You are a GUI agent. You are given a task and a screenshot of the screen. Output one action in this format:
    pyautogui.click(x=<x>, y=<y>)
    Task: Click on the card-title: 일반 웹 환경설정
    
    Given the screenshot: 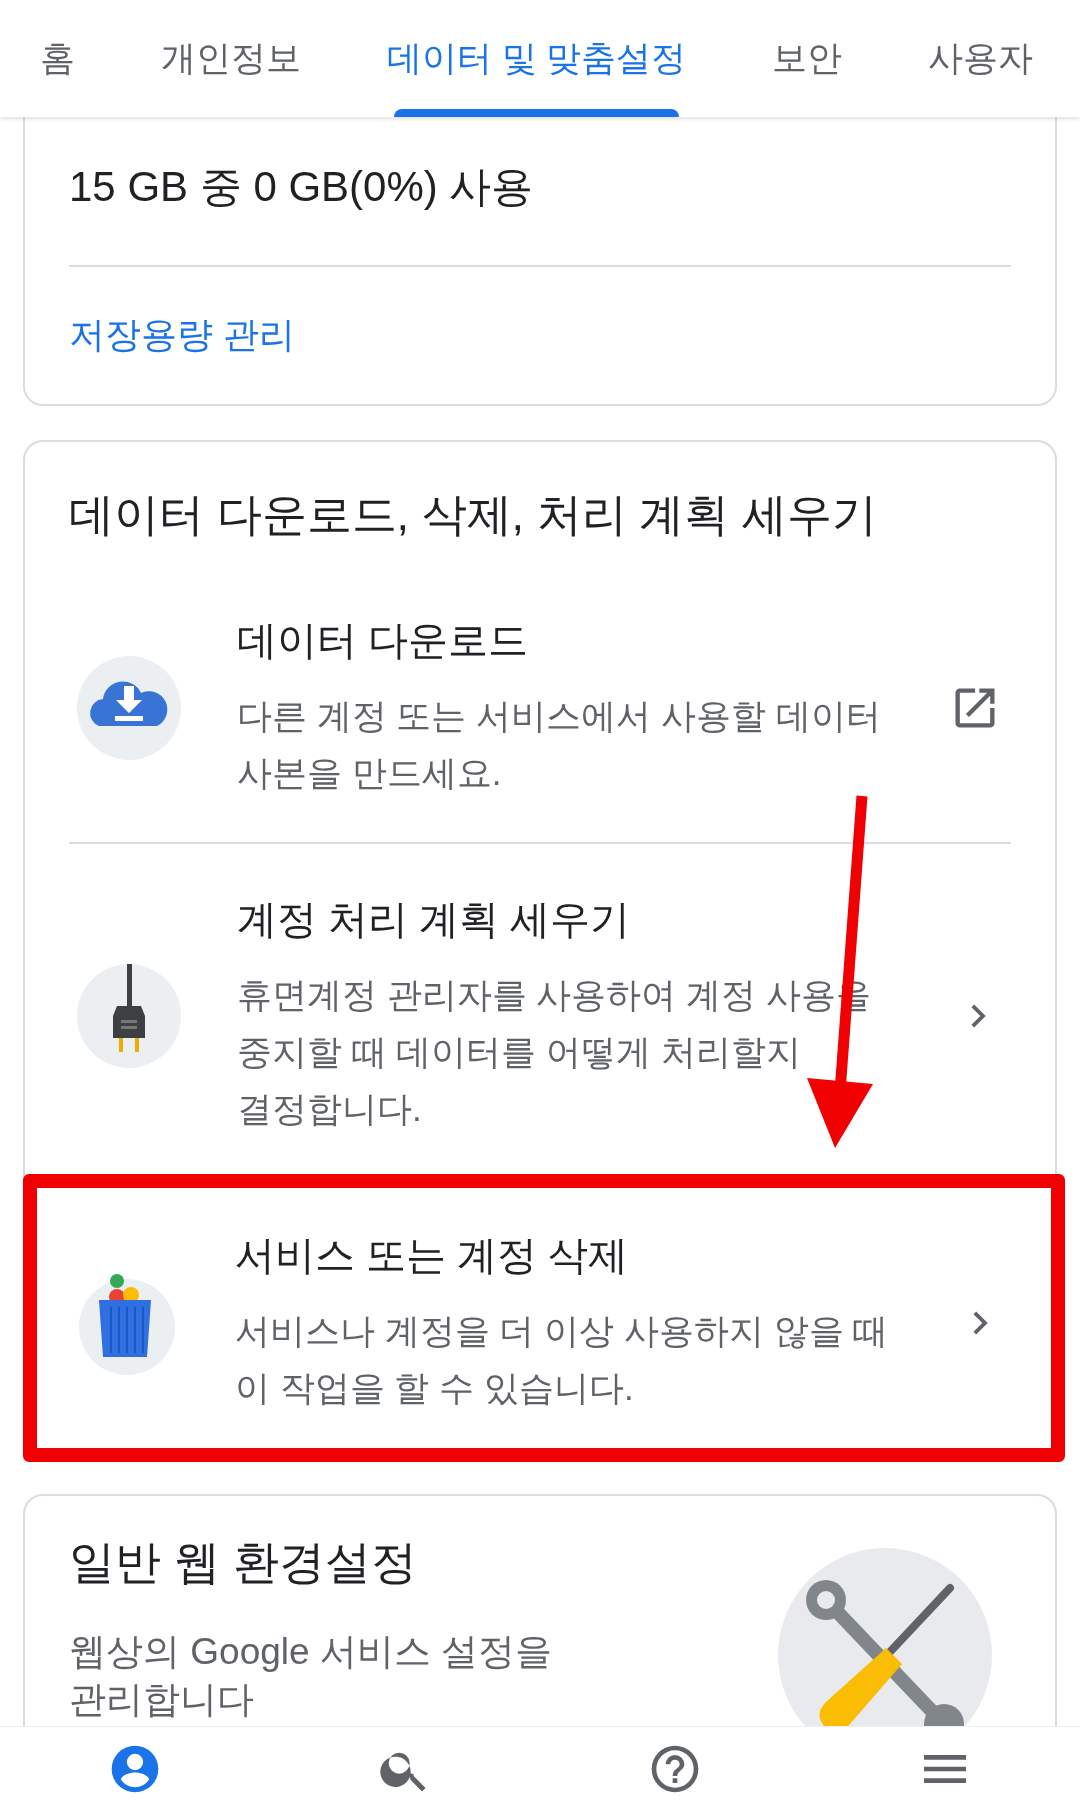 What is the action you would take?
    pyautogui.click(x=243, y=1562)
    